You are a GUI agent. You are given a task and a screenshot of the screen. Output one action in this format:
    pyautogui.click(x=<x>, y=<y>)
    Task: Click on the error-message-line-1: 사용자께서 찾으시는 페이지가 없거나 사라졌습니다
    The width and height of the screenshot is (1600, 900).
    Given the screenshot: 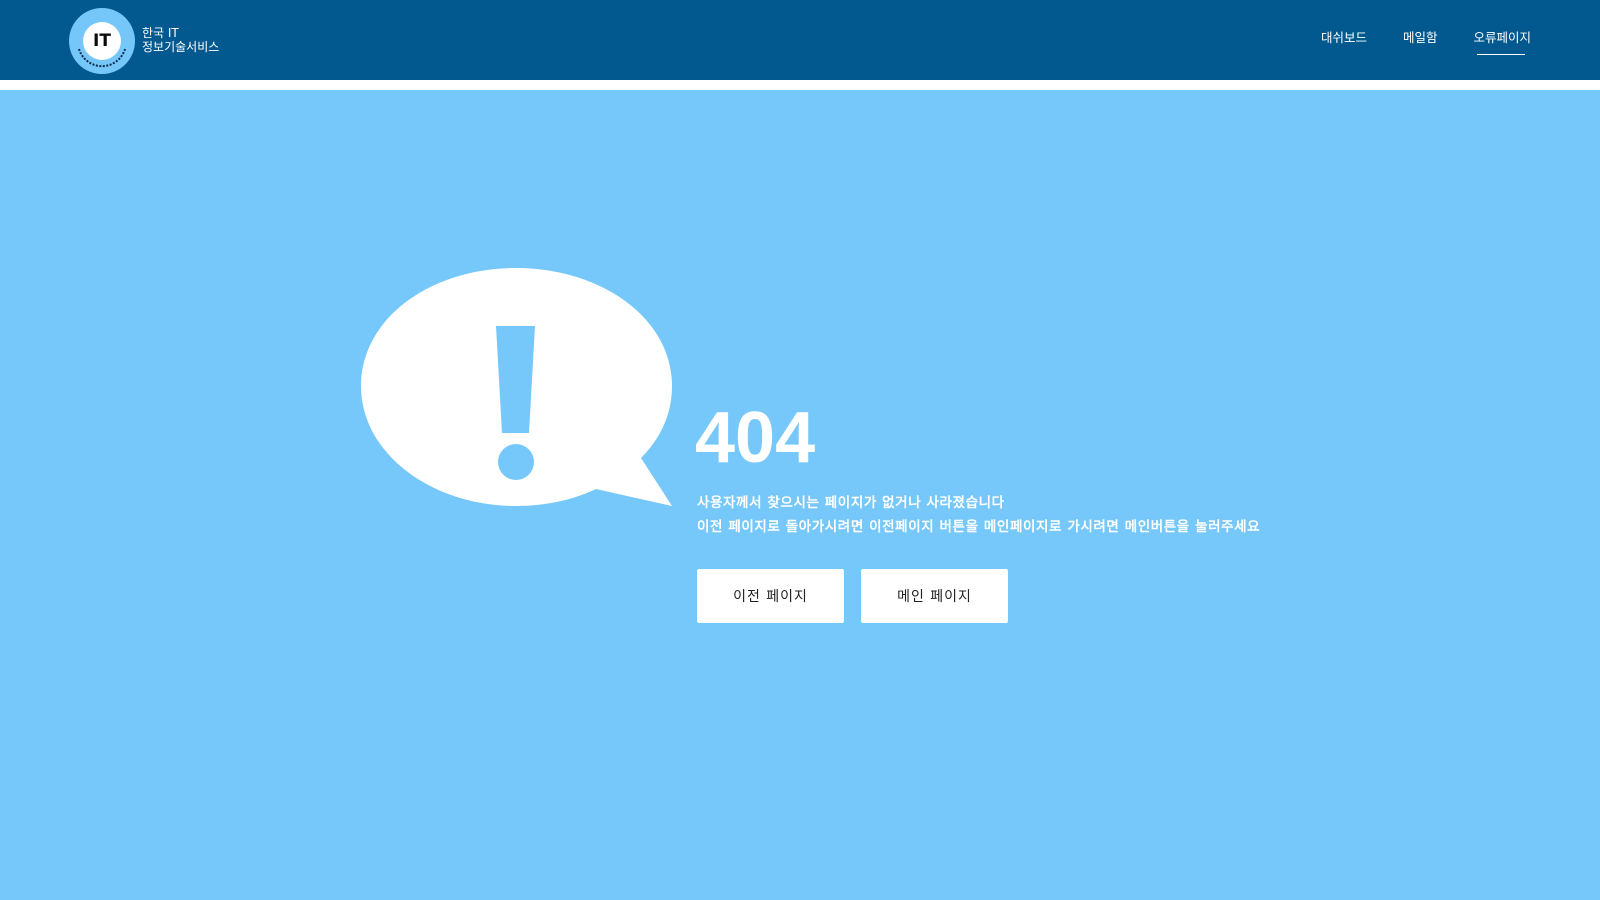 What is the action you would take?
    pyautogui.click(x=851, y=503)
    